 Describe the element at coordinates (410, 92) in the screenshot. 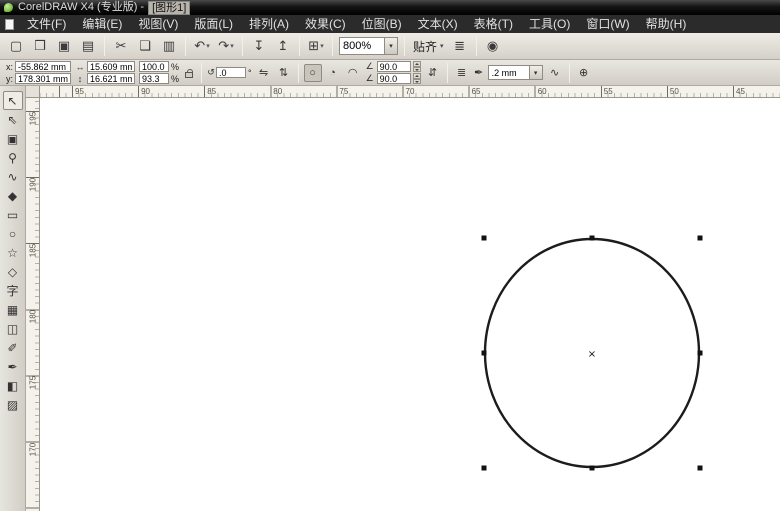

I see `horizontal-ruler: 95 90 85 80 75 70 65 60 55 50 45` at that location.